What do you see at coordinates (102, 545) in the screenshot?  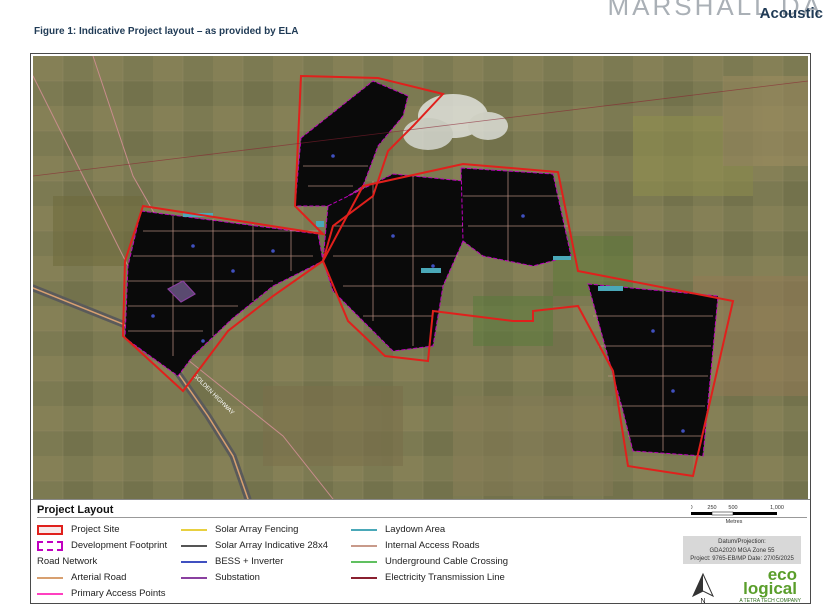 I see `legend-item-development-footprint: Development Footprint` at bounding box center [102, 545].